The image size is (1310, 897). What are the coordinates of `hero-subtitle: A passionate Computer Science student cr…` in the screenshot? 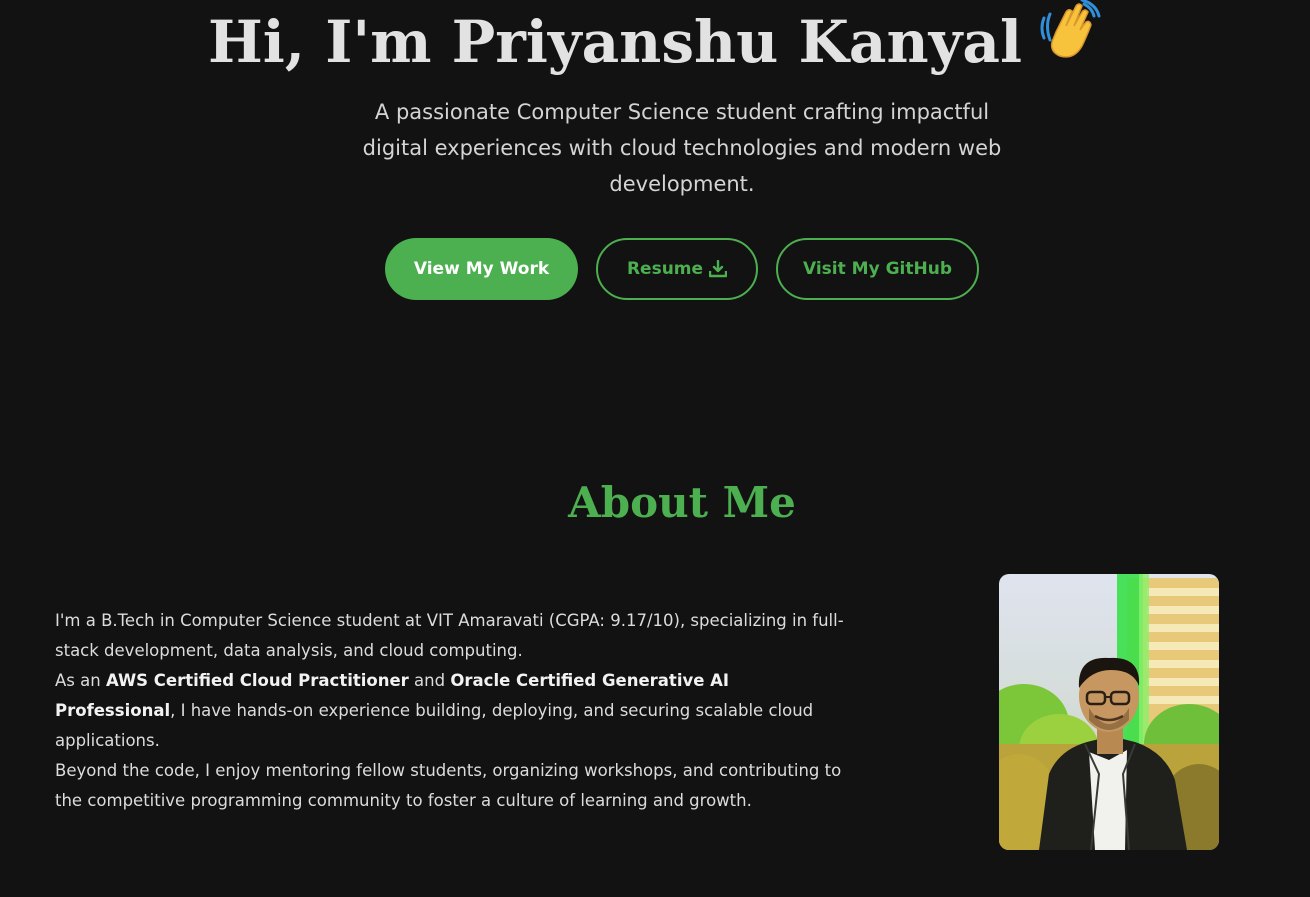 It's located at (682, 148).